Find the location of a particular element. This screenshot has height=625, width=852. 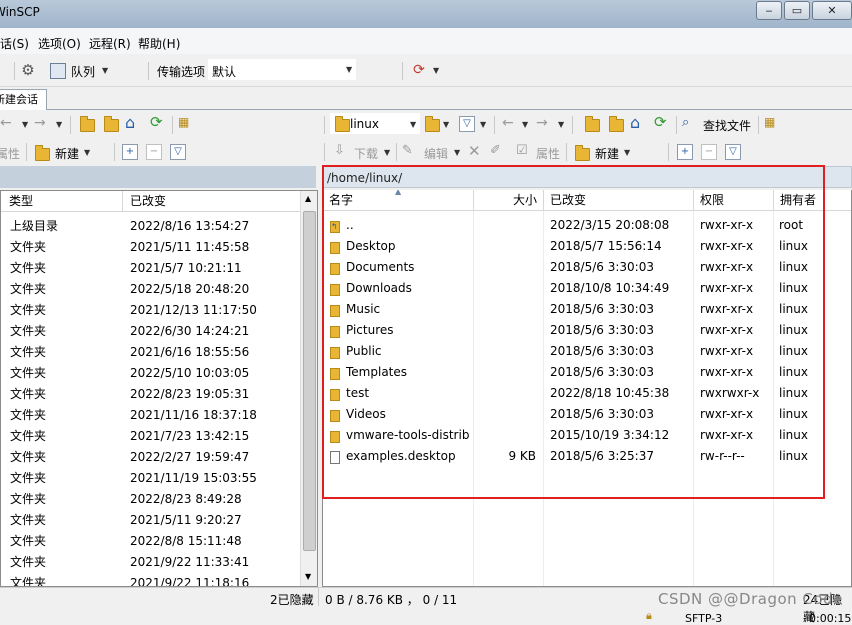

delete-icon: ✕ is located at coordinates (474, 151).